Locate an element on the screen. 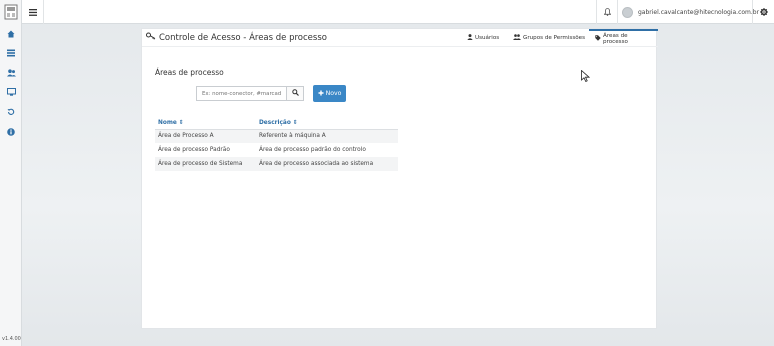  page-title: Controle de Acesso - Áreas de processo is located at coordinates (236, 37).